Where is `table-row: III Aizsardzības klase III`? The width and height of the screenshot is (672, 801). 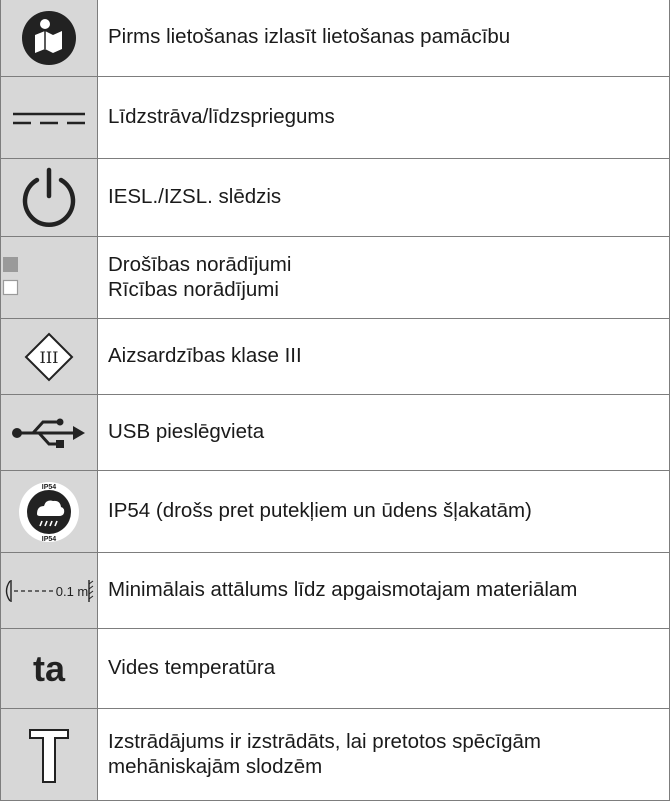
table-row: III Aizsardzības klase III is located at coordinates (335, 356).